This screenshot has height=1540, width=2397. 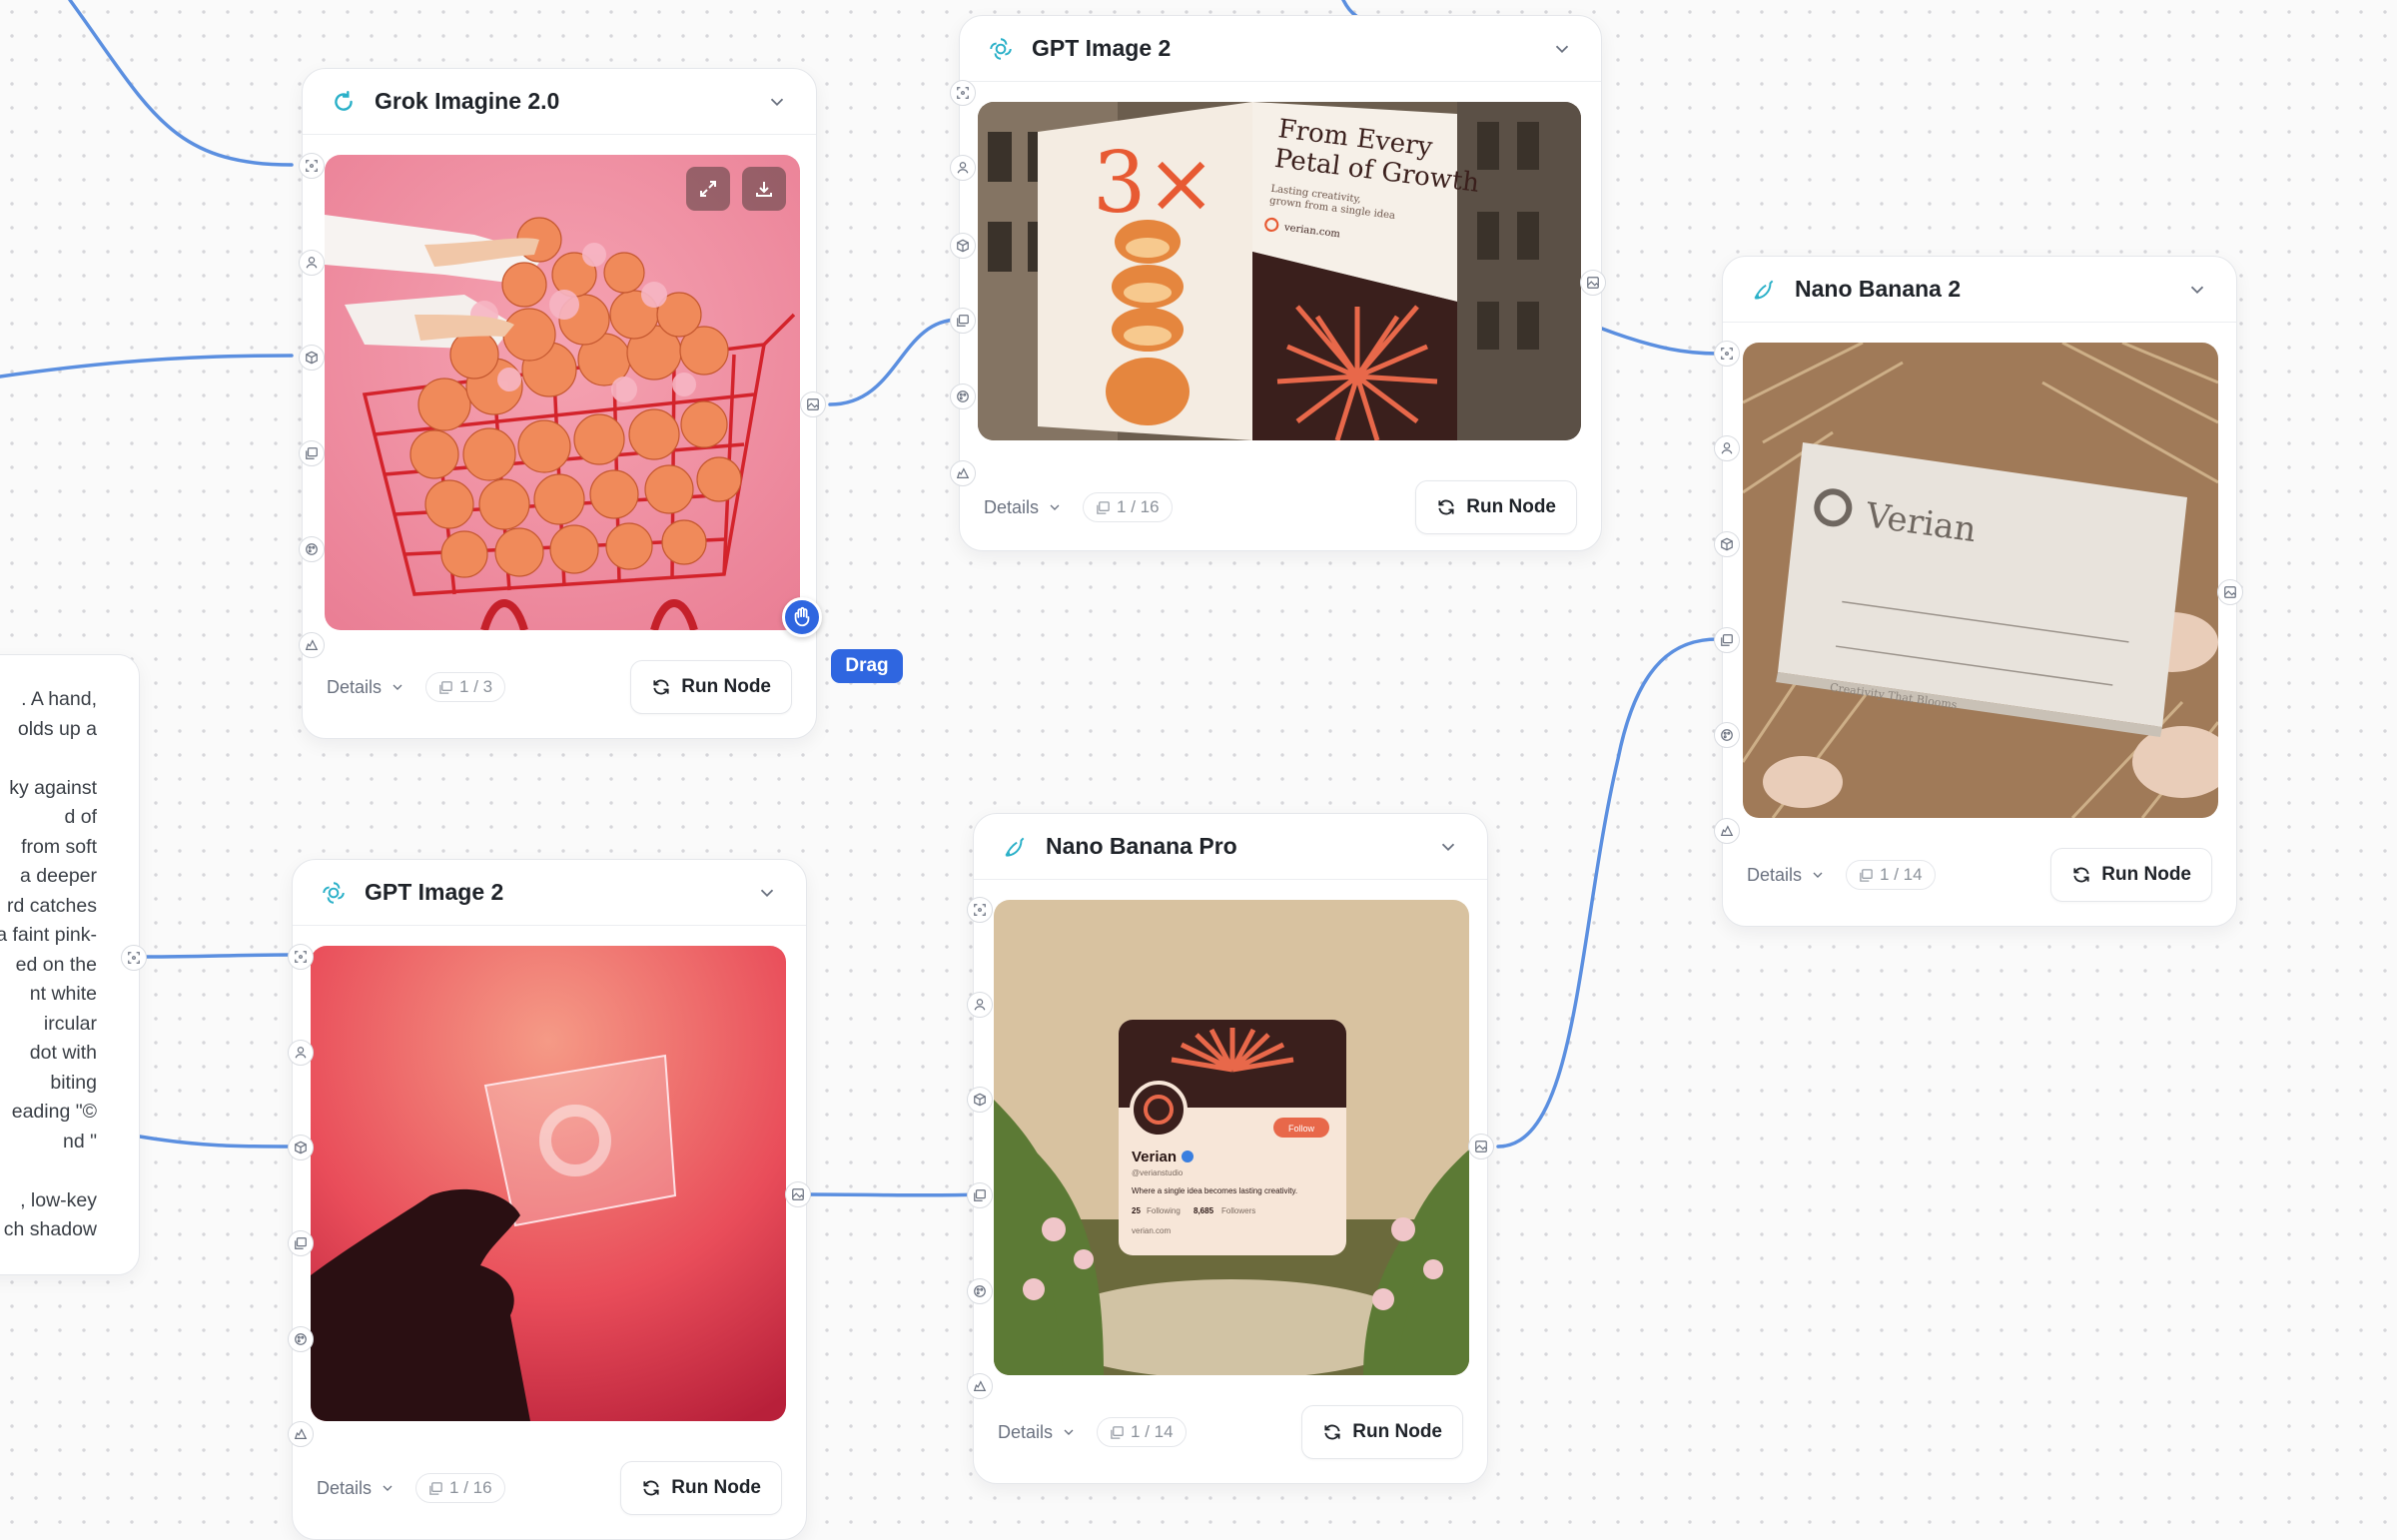 What do you see at coordinates (134, 958) in the screenshot?
I see `prompt-output-port` at bounding box center [134, 958].